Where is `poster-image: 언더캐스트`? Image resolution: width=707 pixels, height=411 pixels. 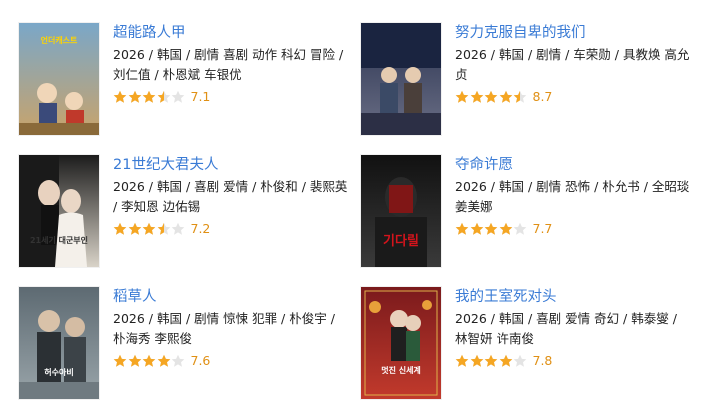 poster-image: 언더캐스트 is located at coordinates (59, 79).